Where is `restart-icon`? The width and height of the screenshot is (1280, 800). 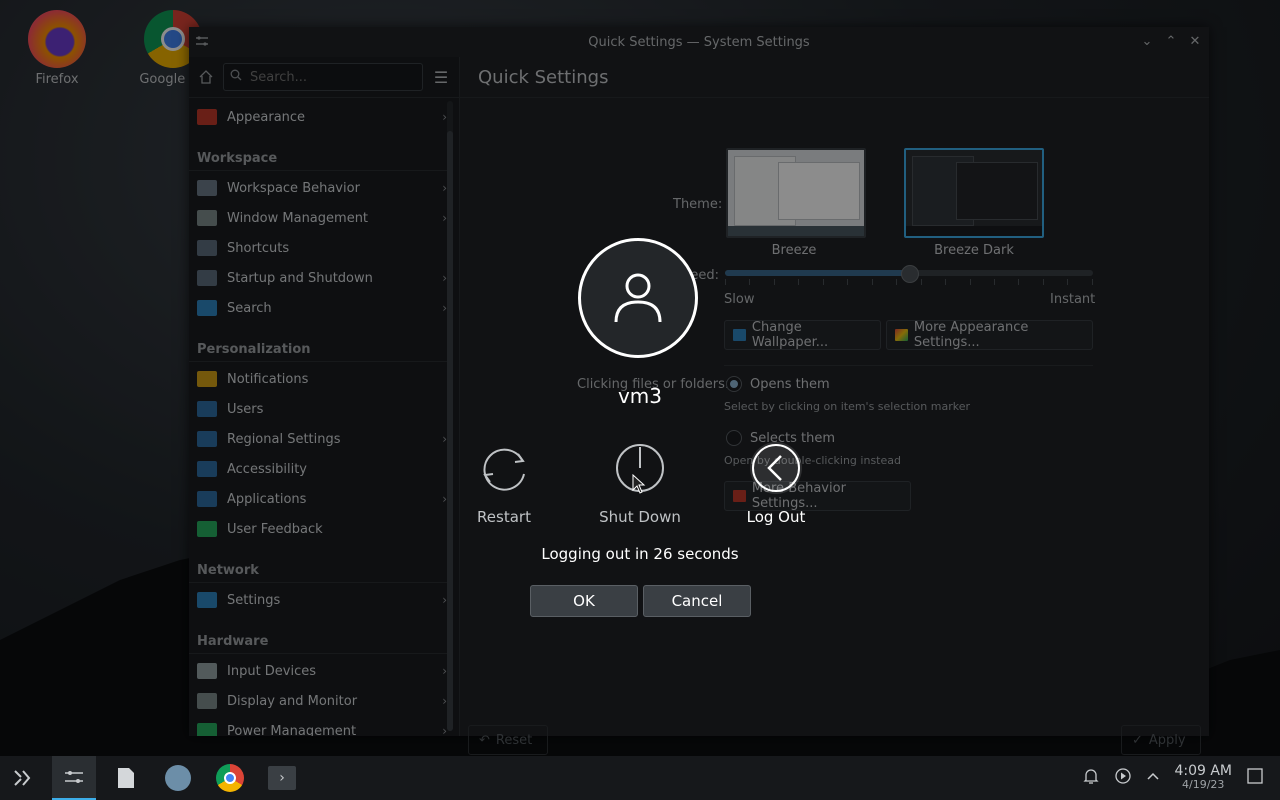
restart-icon is located at coordinates (504, 468).